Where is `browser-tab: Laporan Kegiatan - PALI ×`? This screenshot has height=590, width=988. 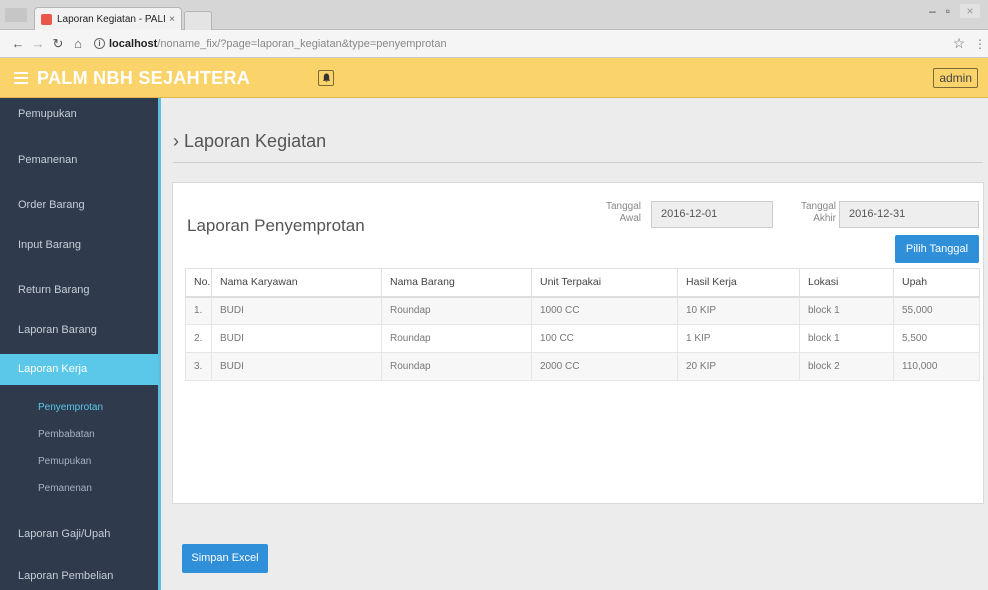
browser-tab: Laporan Kegiatan - PALI × is located at coordinates (108, 18).